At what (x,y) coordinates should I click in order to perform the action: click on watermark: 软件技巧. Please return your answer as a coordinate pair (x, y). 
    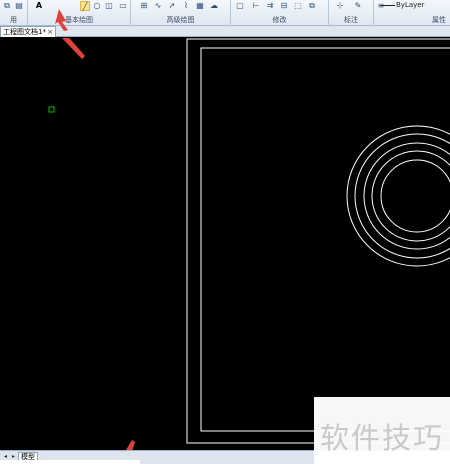
    Looking at the image, I should click on (382, 430).